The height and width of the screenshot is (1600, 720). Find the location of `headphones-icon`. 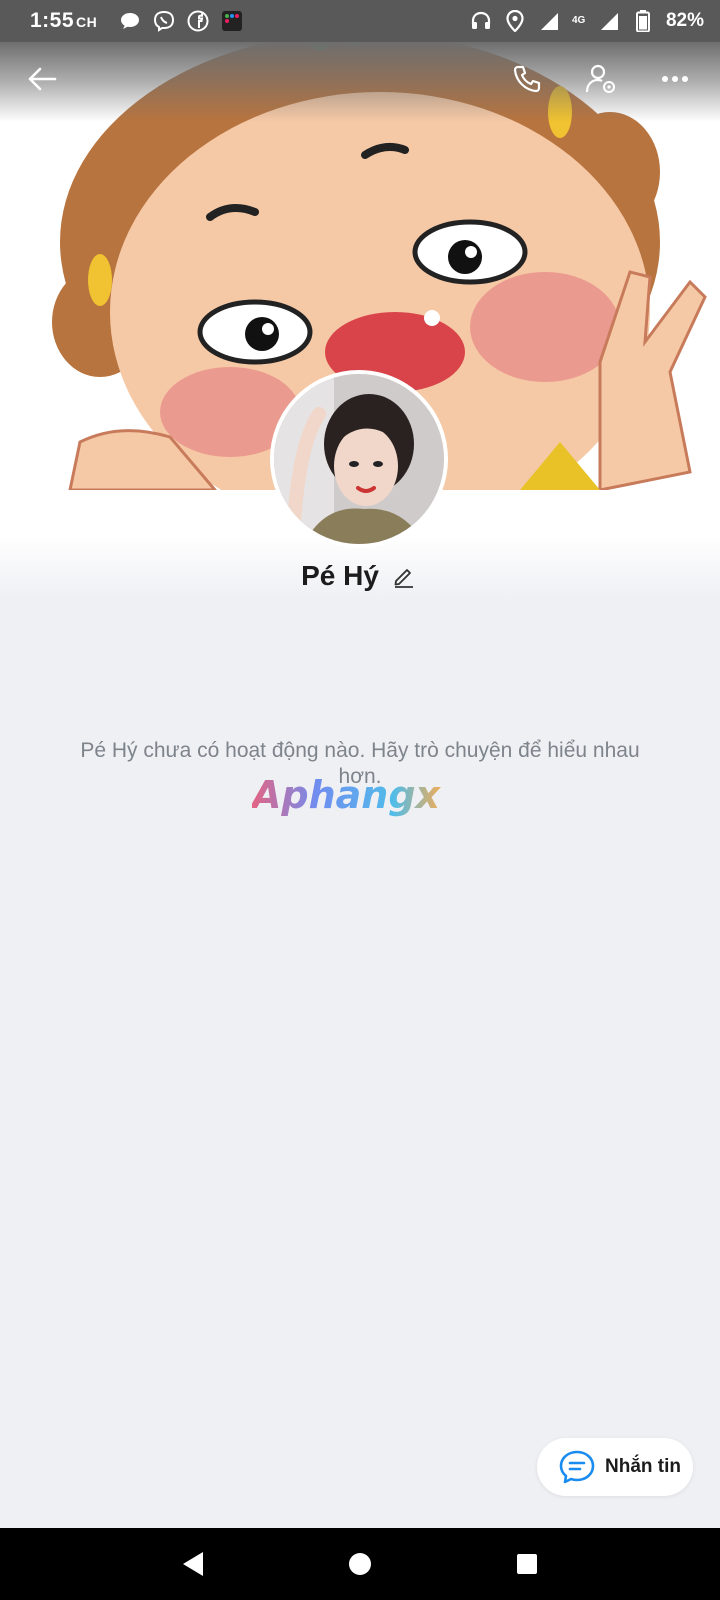

headphones-icon is located at coordinates (481, 21).